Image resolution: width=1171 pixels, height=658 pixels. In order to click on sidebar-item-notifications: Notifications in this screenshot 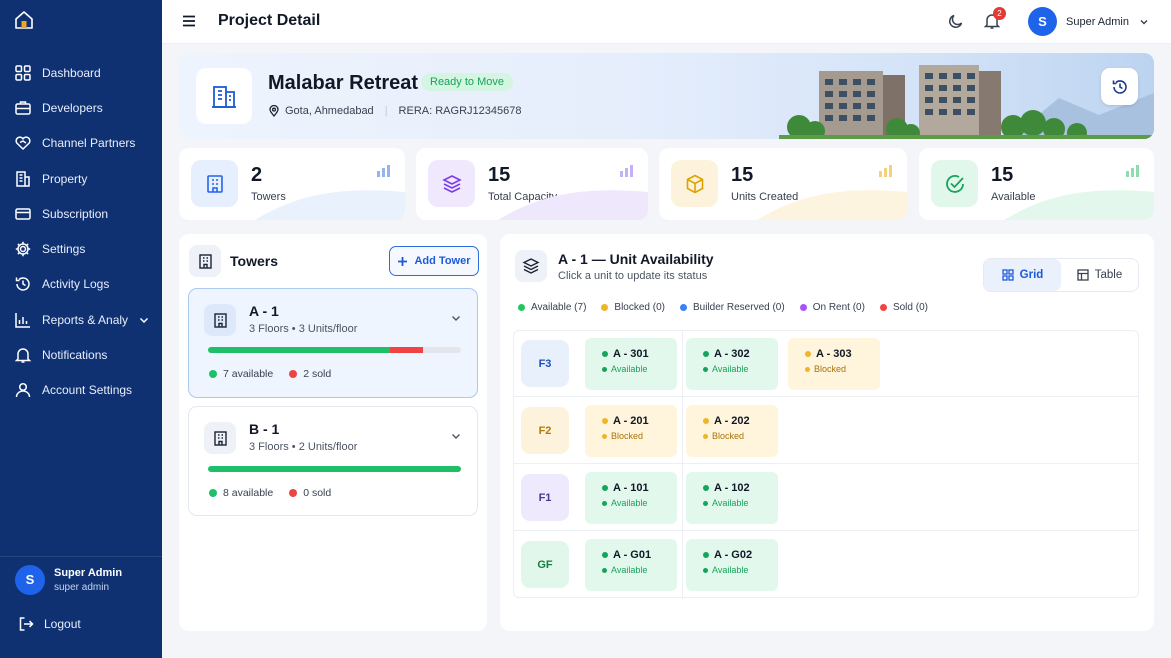, I will do `click(81, 354)`.